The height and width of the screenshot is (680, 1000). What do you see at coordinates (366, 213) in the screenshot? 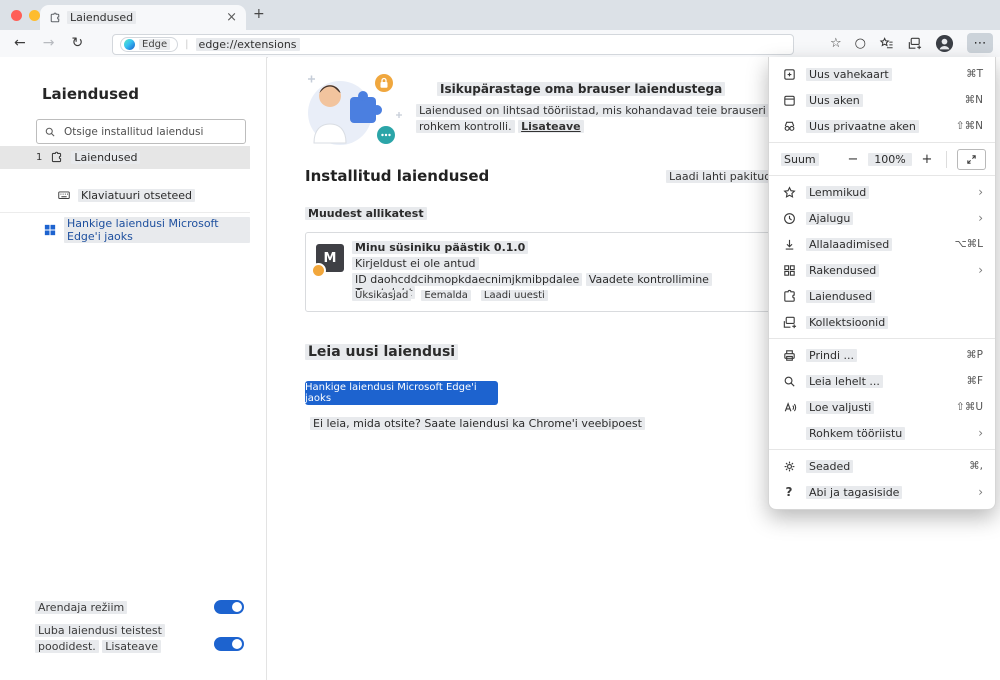
I see `other-sources-text: Muudest allikatest` at bounding box center [366, 213].